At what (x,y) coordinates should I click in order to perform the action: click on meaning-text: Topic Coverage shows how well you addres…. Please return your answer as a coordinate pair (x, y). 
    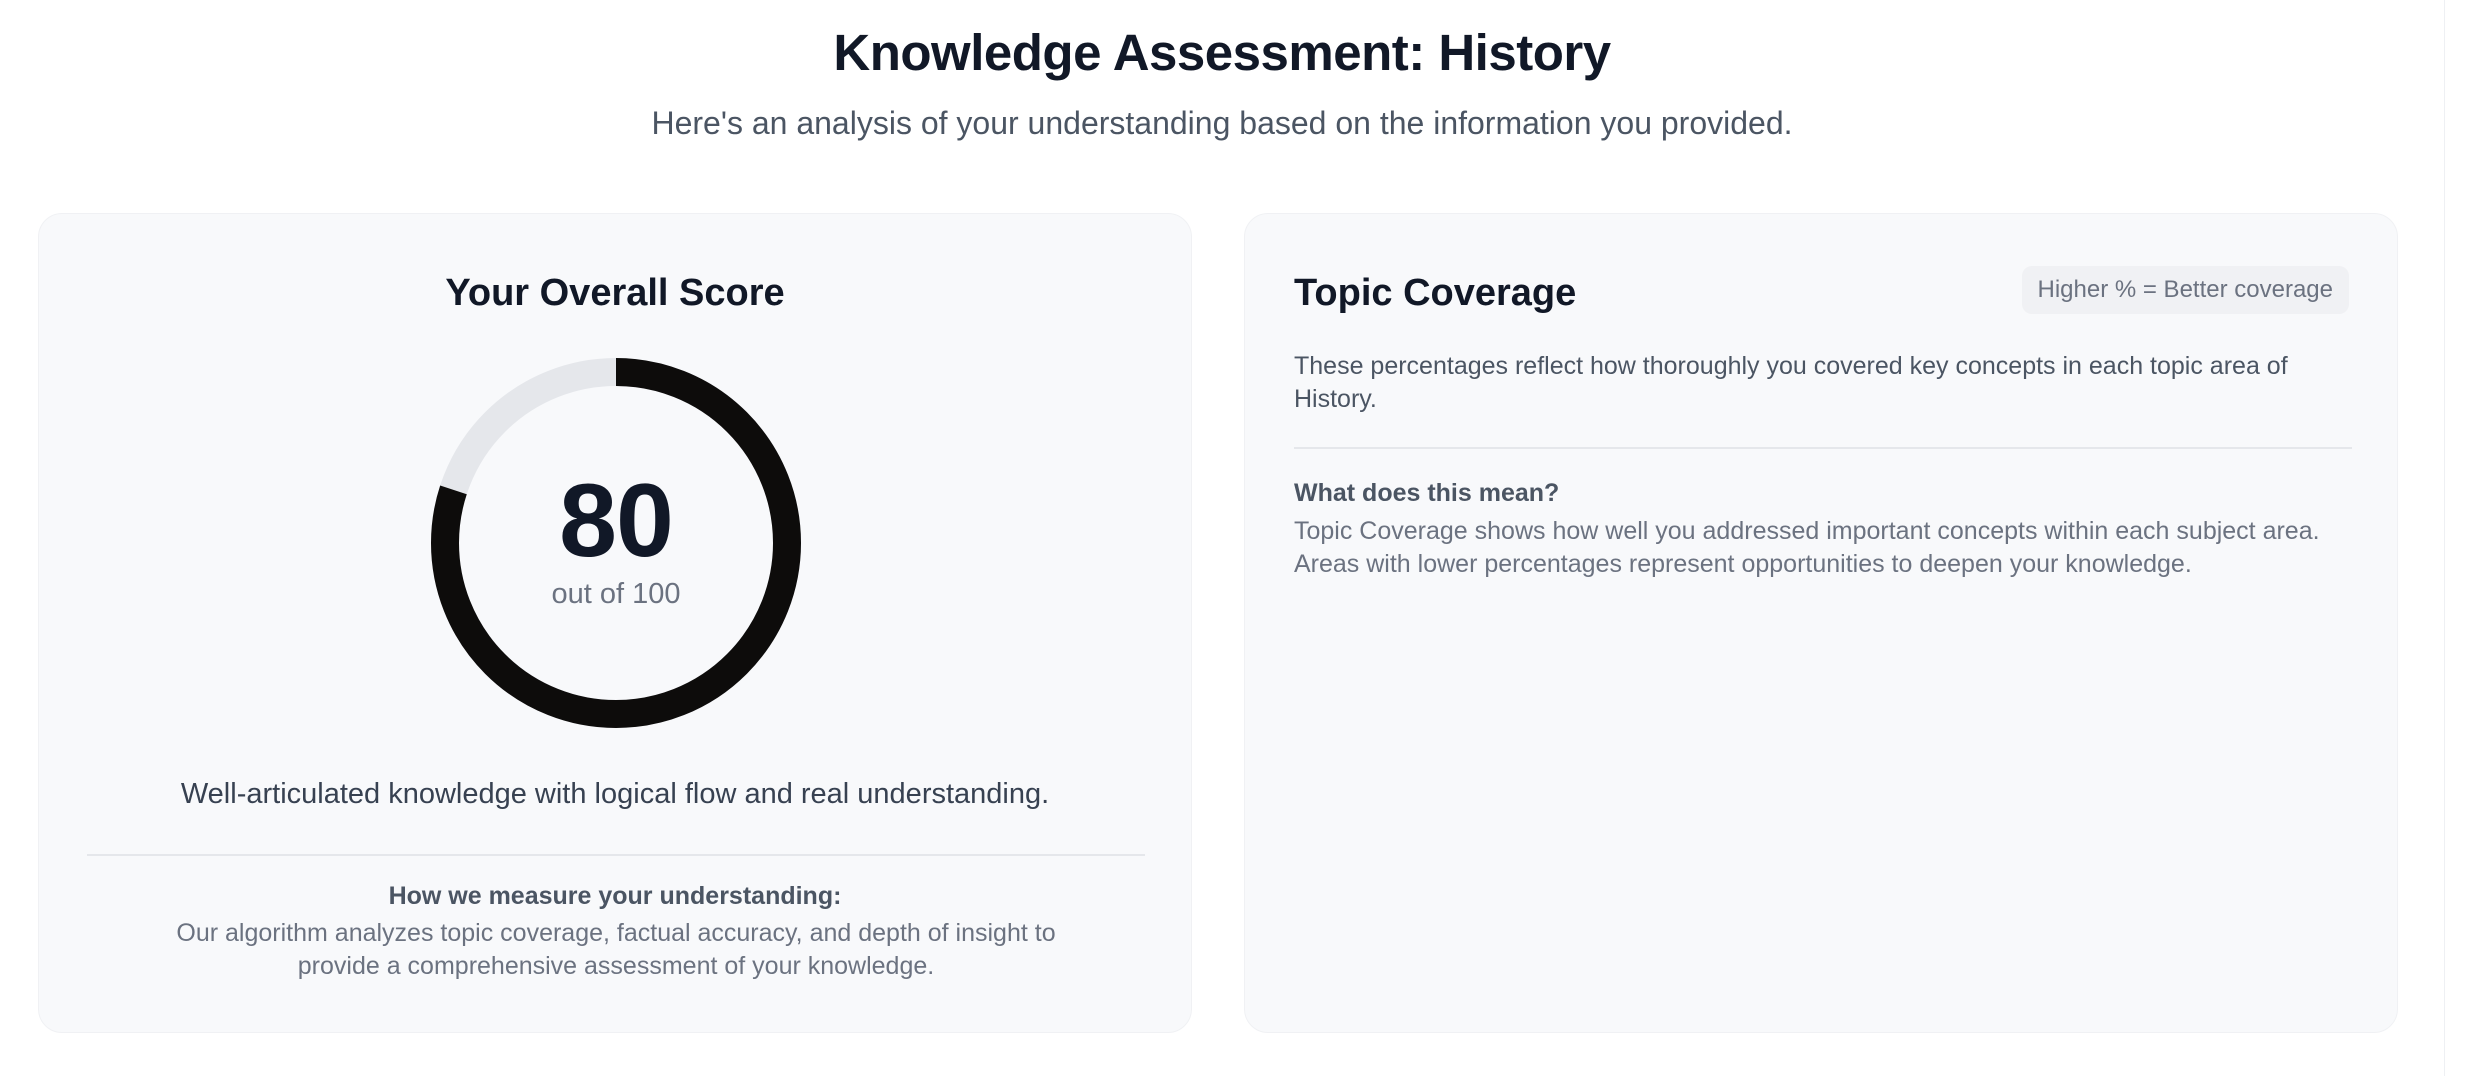
    Looking at the image, I should click on (1807, 547).